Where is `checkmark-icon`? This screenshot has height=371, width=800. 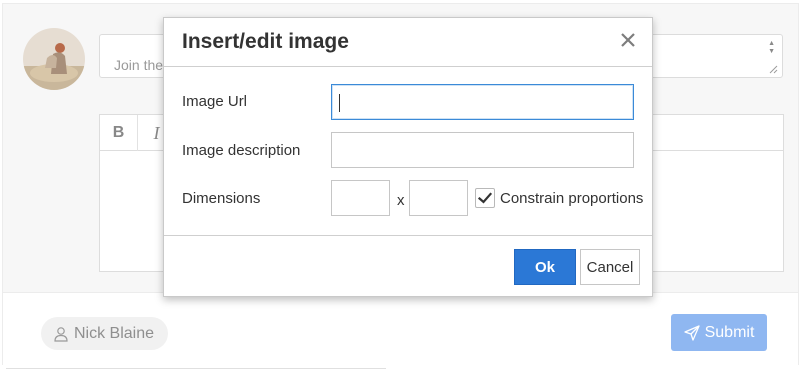 checkmark-icon is located at coordinates (485, 198).